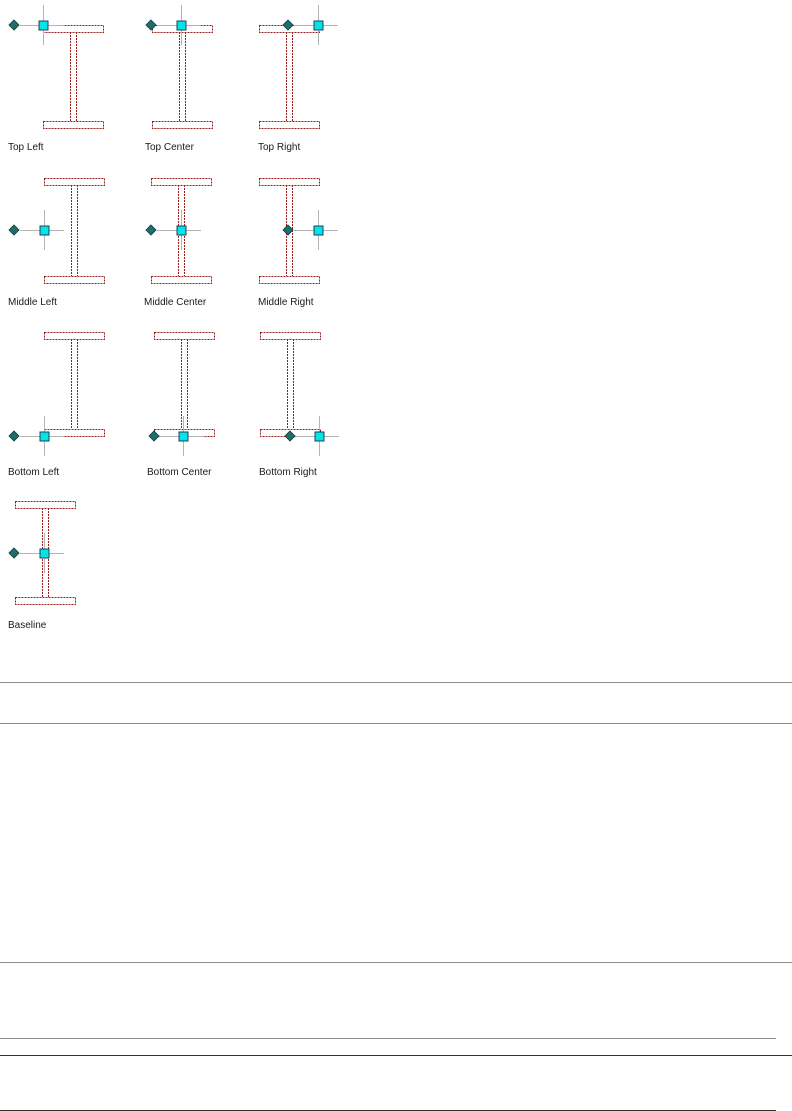 The width and height of the screenshot is (792, 1111). What do you see at coordinates (175, 302) in the screenshot?
I see `label-middle-center: Middle Center` at bounding box center [175, 302].